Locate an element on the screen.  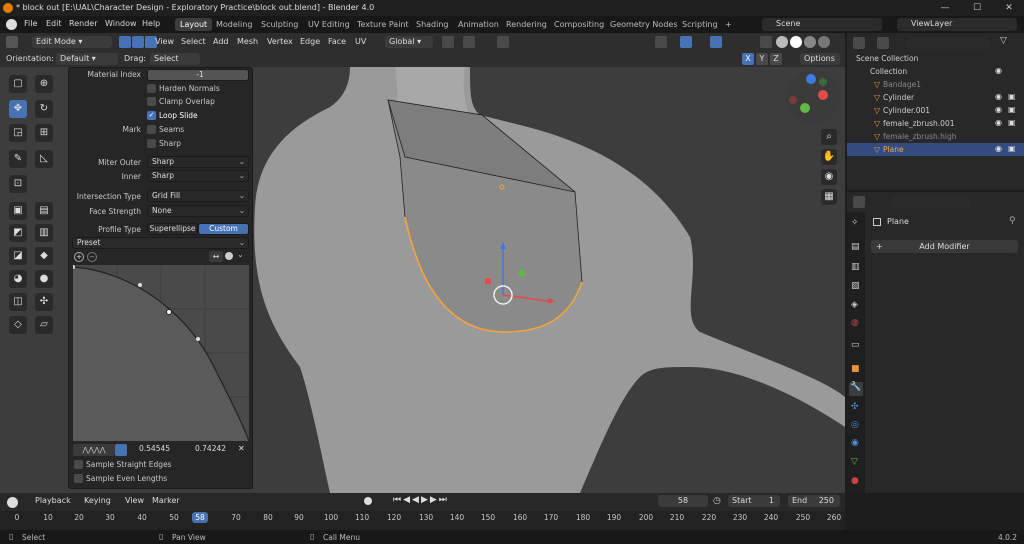
menu-help: Help is located at coordinates (151, 23).